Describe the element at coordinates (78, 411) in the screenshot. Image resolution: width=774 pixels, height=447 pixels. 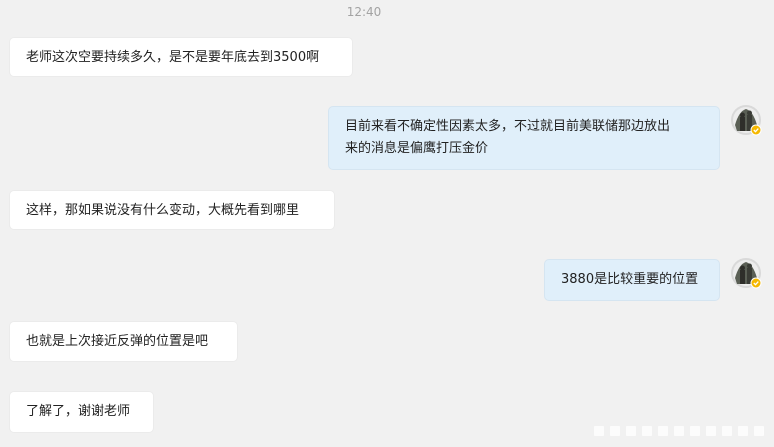
I see `message-text: 了解了，谢谢老师` at that location.